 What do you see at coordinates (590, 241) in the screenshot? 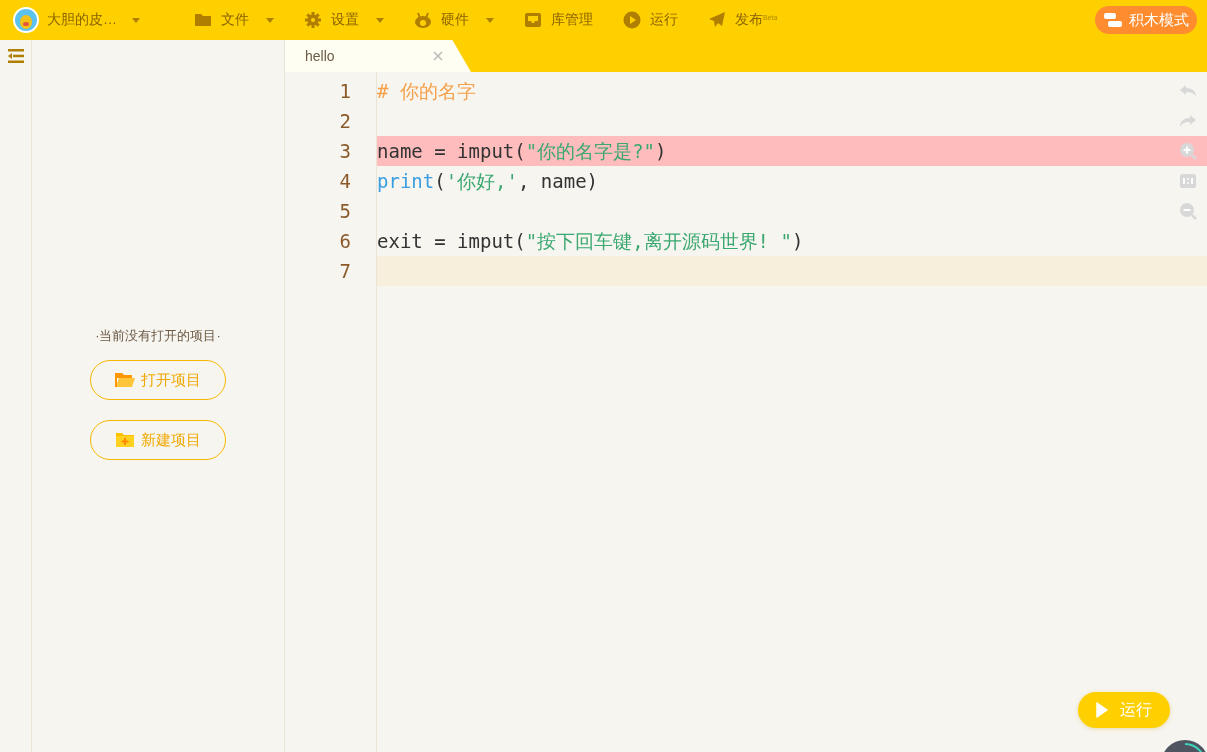
I see `code-line: exit = imput("按下回车键,离开源码世界! ")` at bounding box center [590, 241].